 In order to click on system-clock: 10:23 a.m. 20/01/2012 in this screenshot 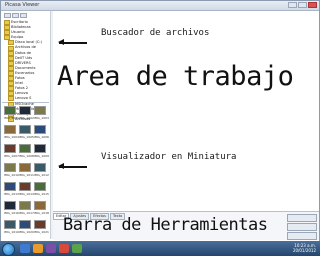, I will do `click(304, 248)`.